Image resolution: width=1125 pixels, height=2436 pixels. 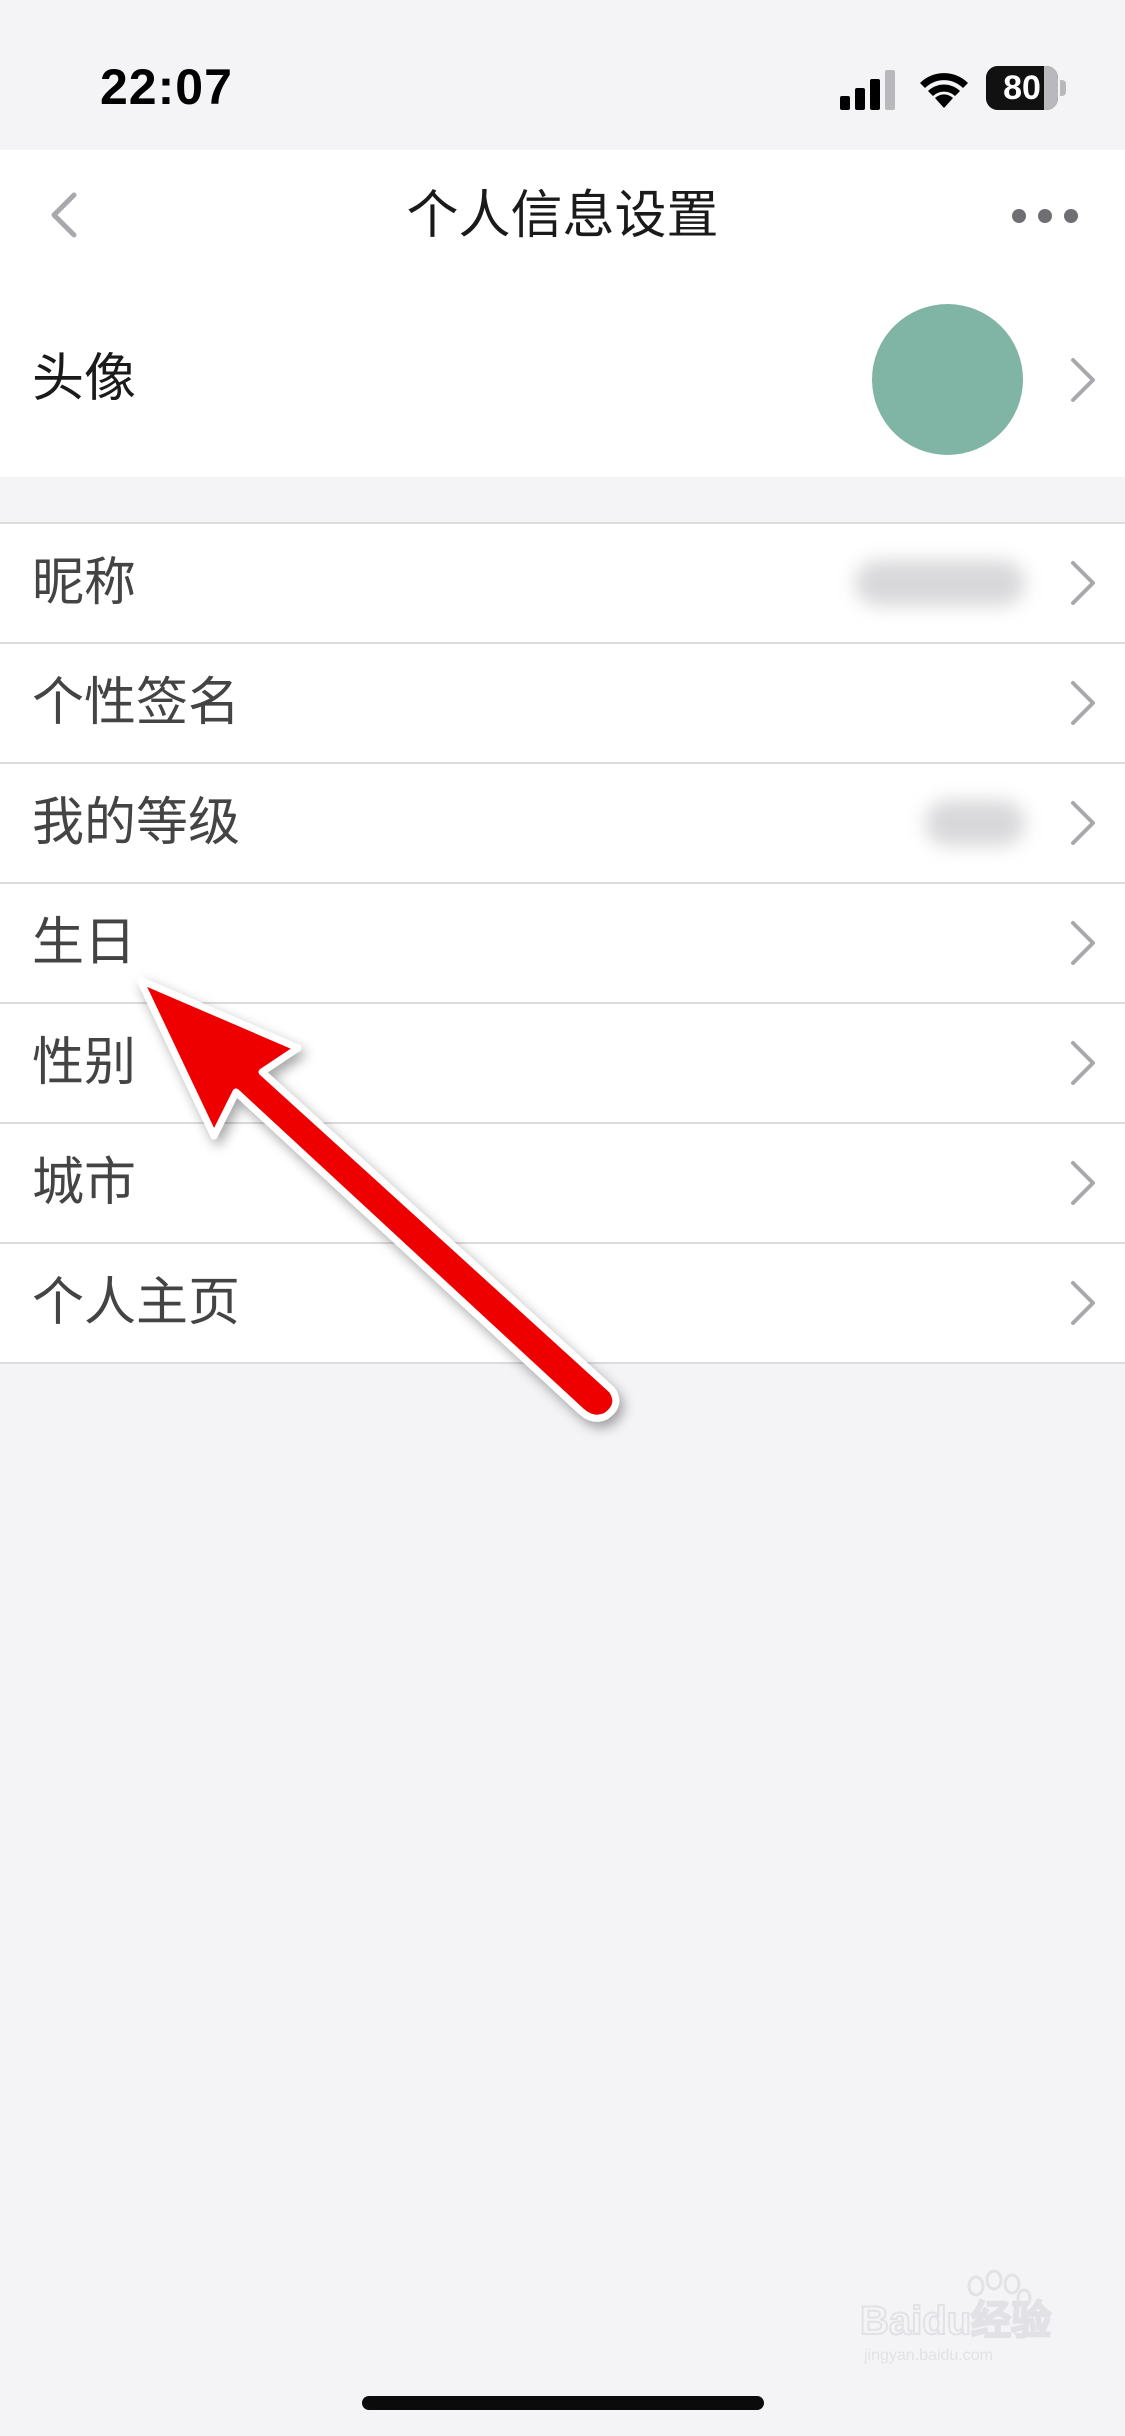 I want to click on chevron-left-icon, so click(x=65, y=215).